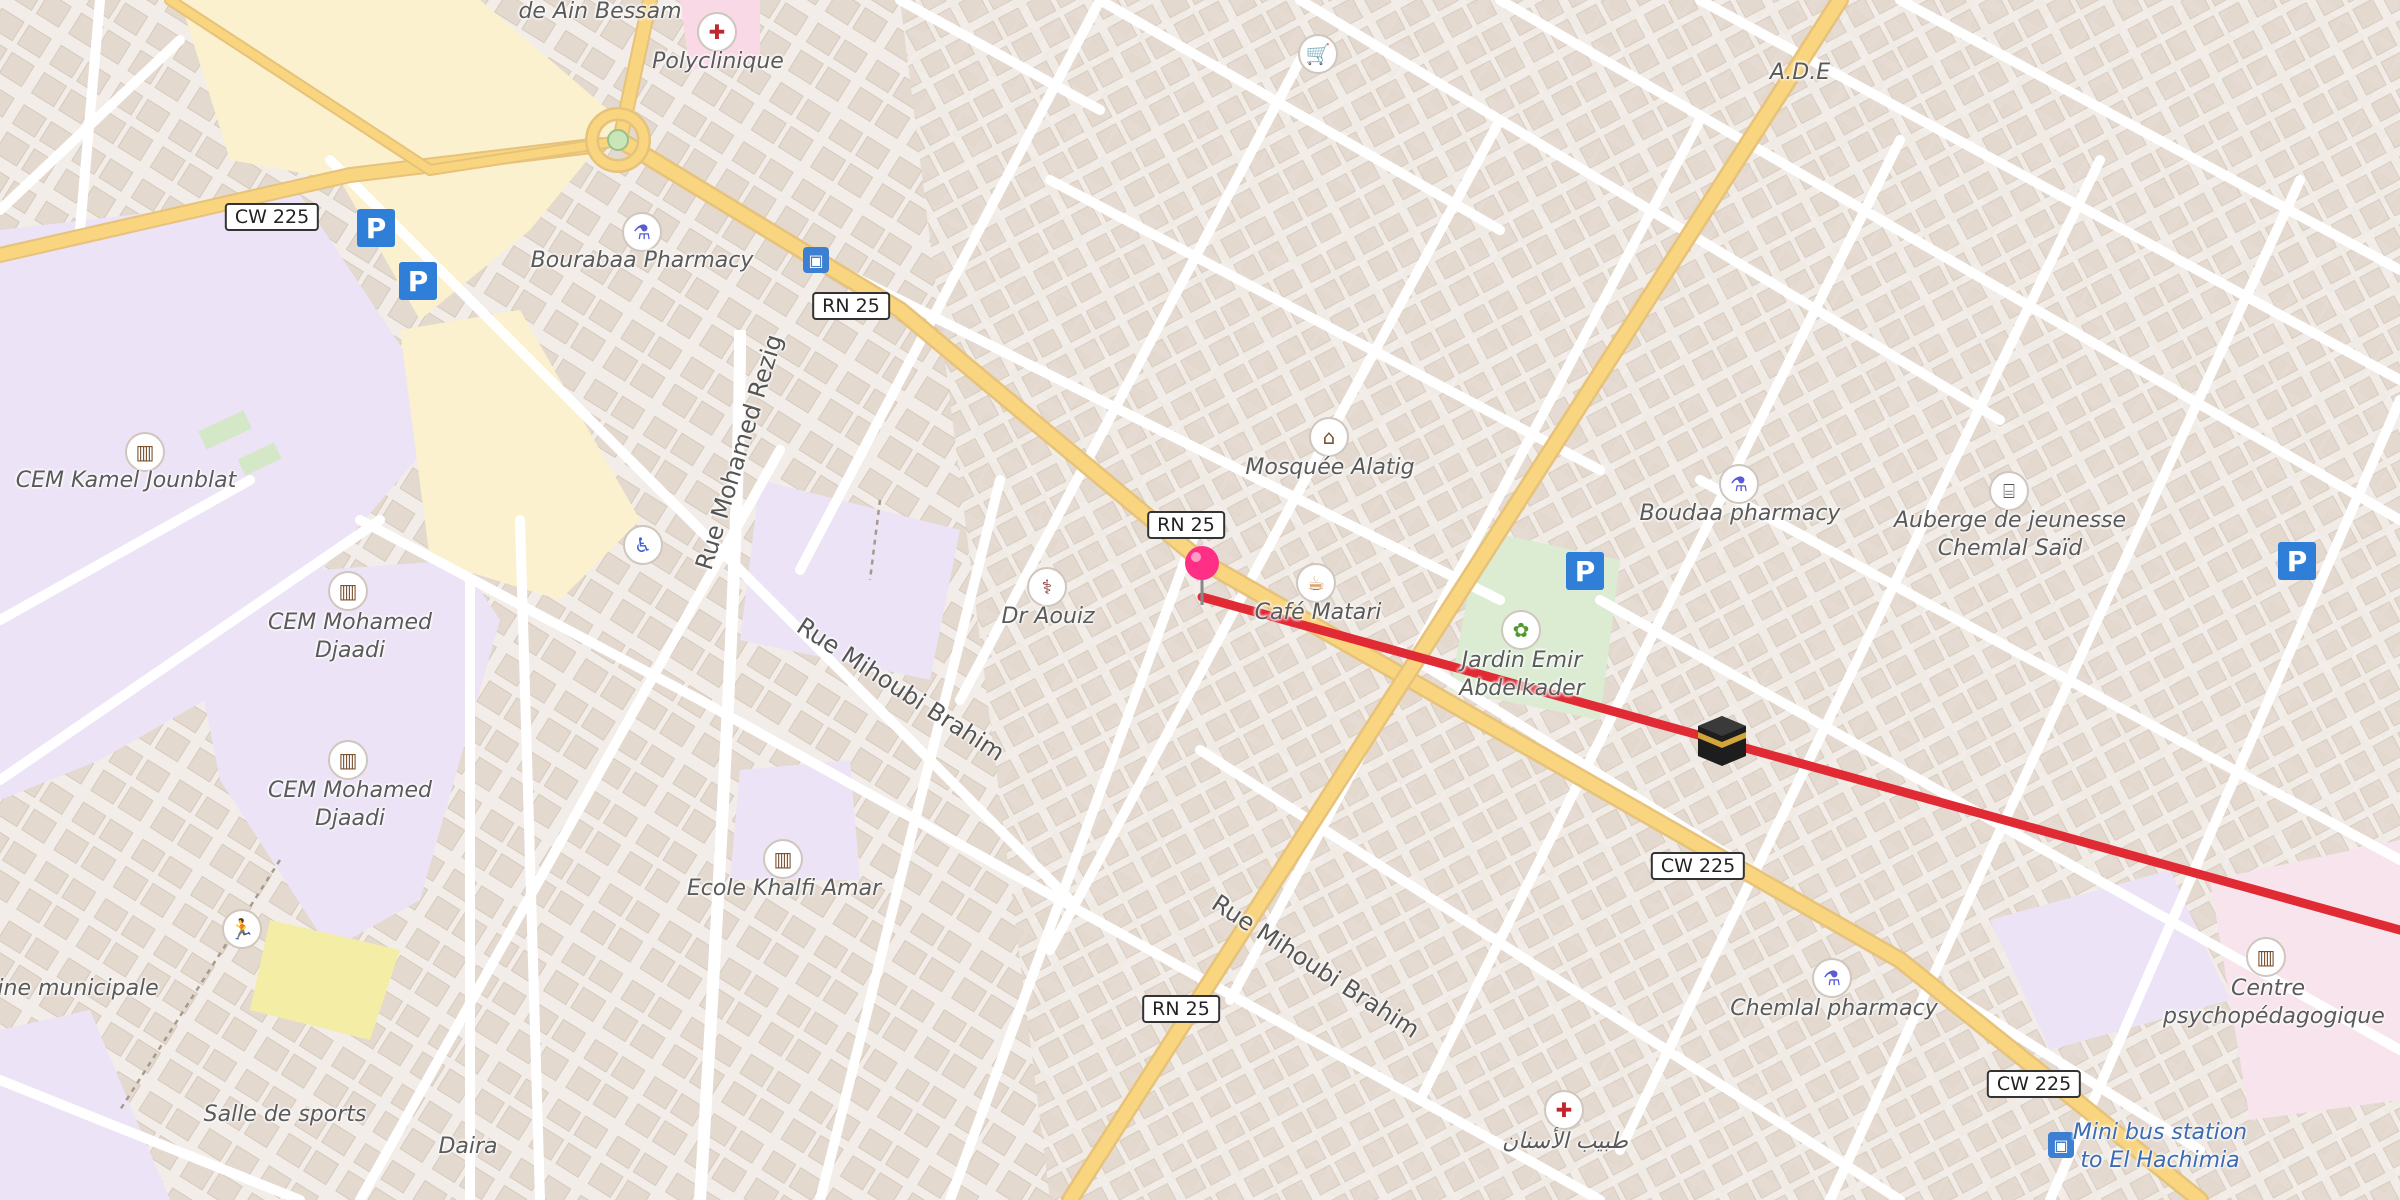  What do you see at coordinates (784, 888) in the screenshot?
I see `place-label: Ecole Khalfi Amar` at bounding box center [784, 888].